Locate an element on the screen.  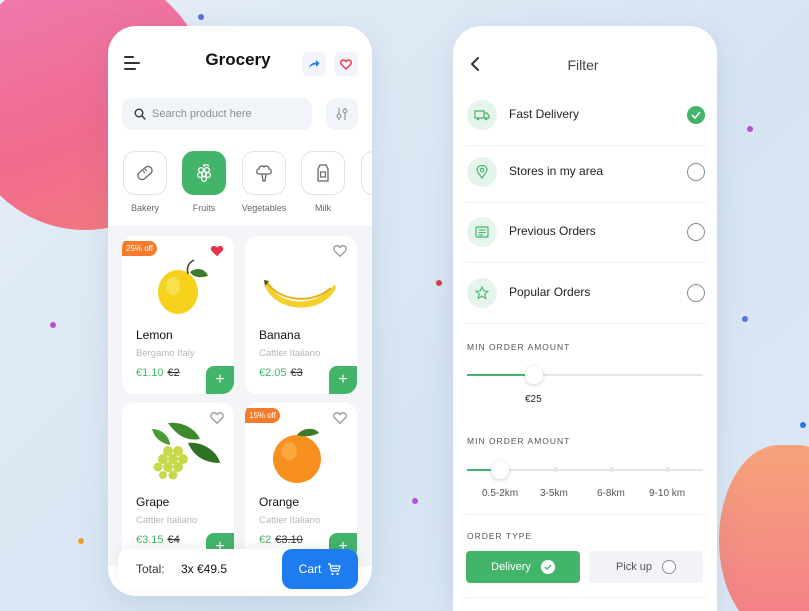
slider-value: €25 is located at coordinates (533, 399).